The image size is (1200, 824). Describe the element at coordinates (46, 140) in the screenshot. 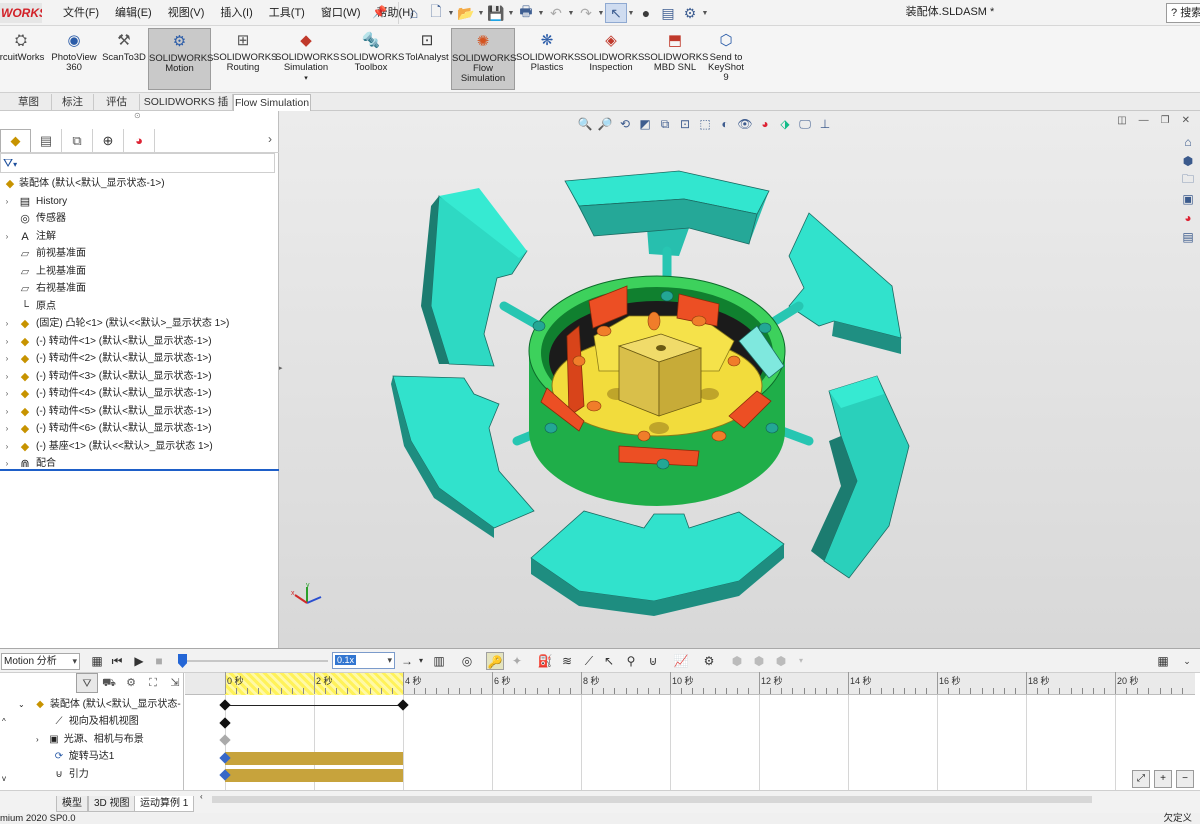

I see `property-manager-tab-icon: ▤` at that location.